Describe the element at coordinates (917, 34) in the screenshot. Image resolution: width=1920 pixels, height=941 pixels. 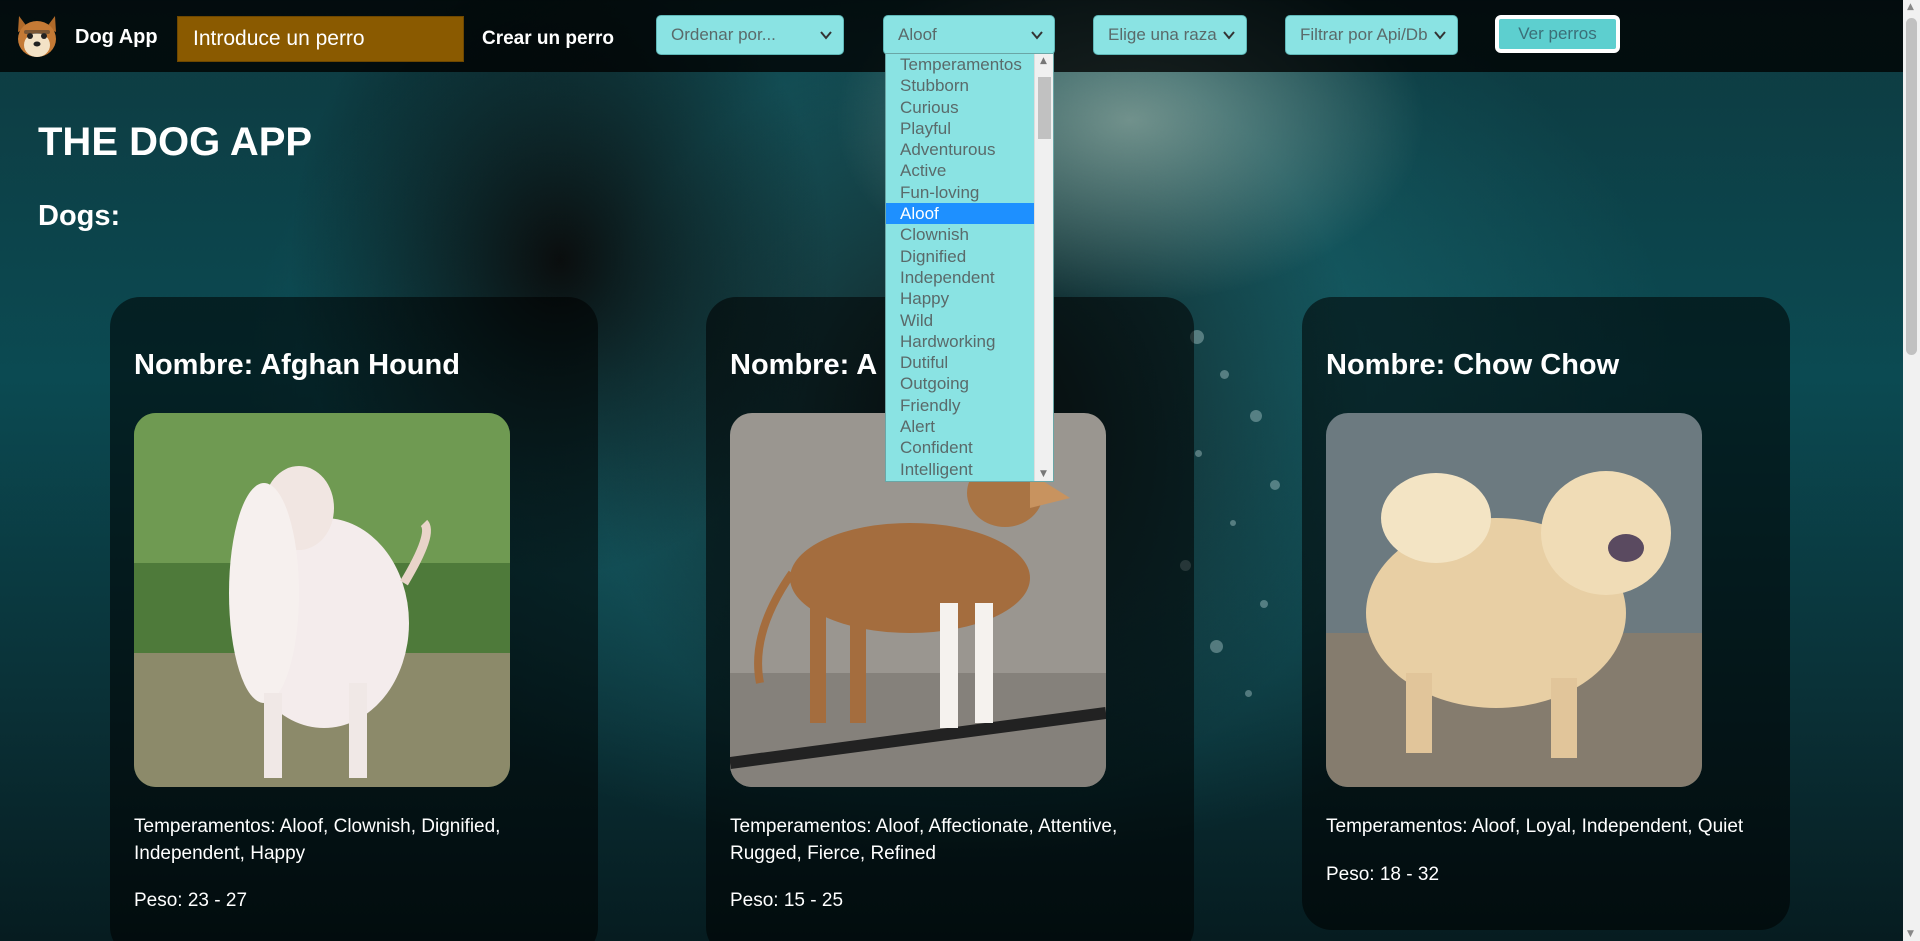
I see `temperament-select-value: Aloof` at that location.